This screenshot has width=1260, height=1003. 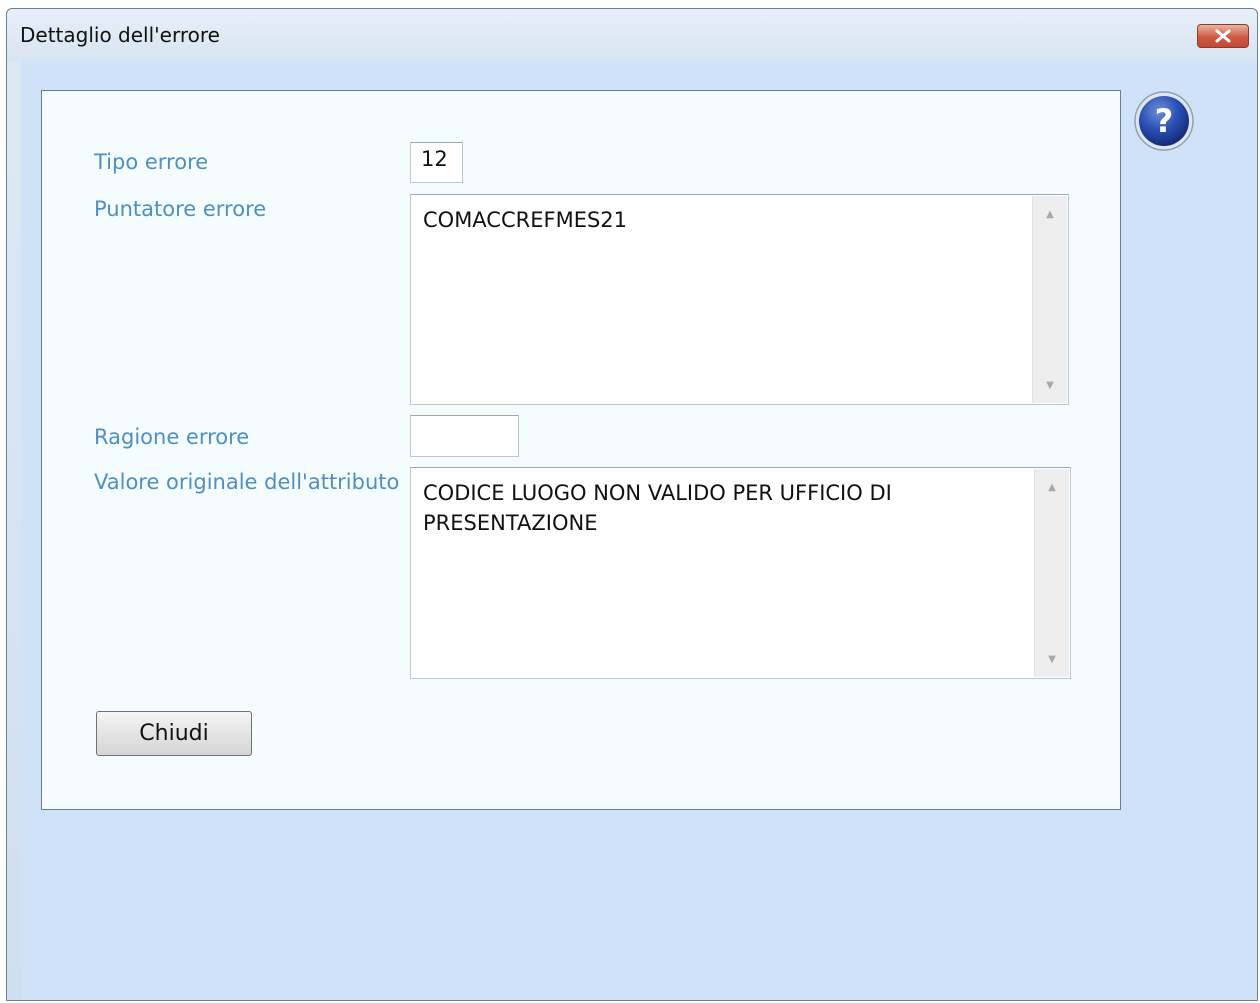 What do you see at coordinates (120, 35) in the screenshot?
I see `window-title: Dettaglio dell'errore` at bounding box center [120, 35].